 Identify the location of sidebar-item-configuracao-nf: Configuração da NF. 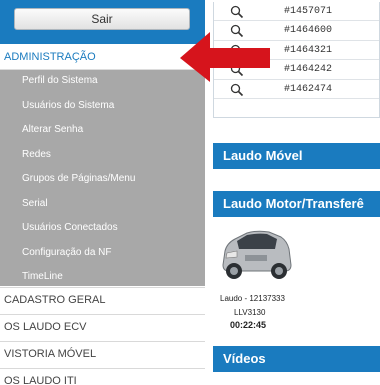
(102, 254).